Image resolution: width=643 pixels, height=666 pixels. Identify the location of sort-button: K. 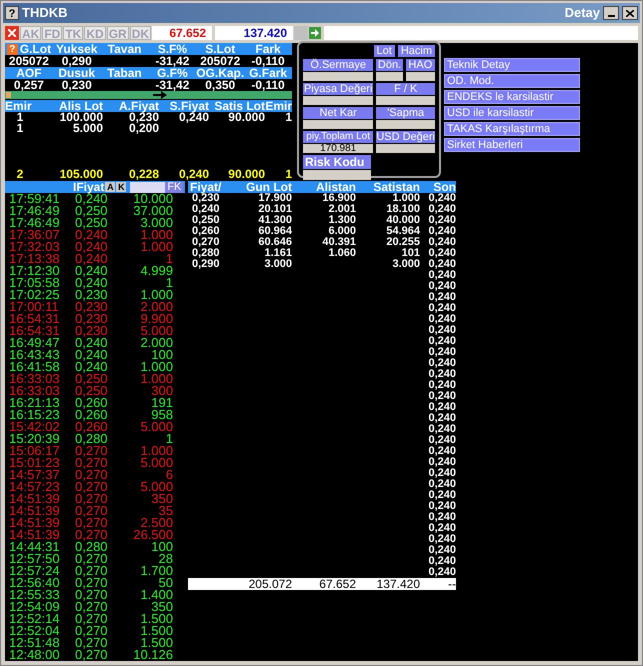
(121, 187).